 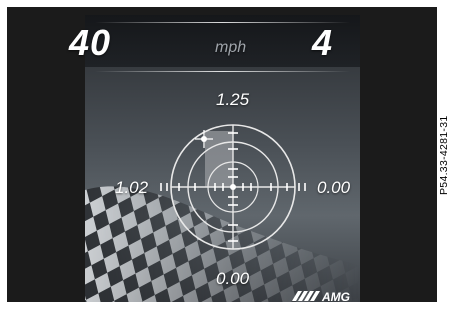 I want to click on brand-text: AMG, so click(x=335, y=296).